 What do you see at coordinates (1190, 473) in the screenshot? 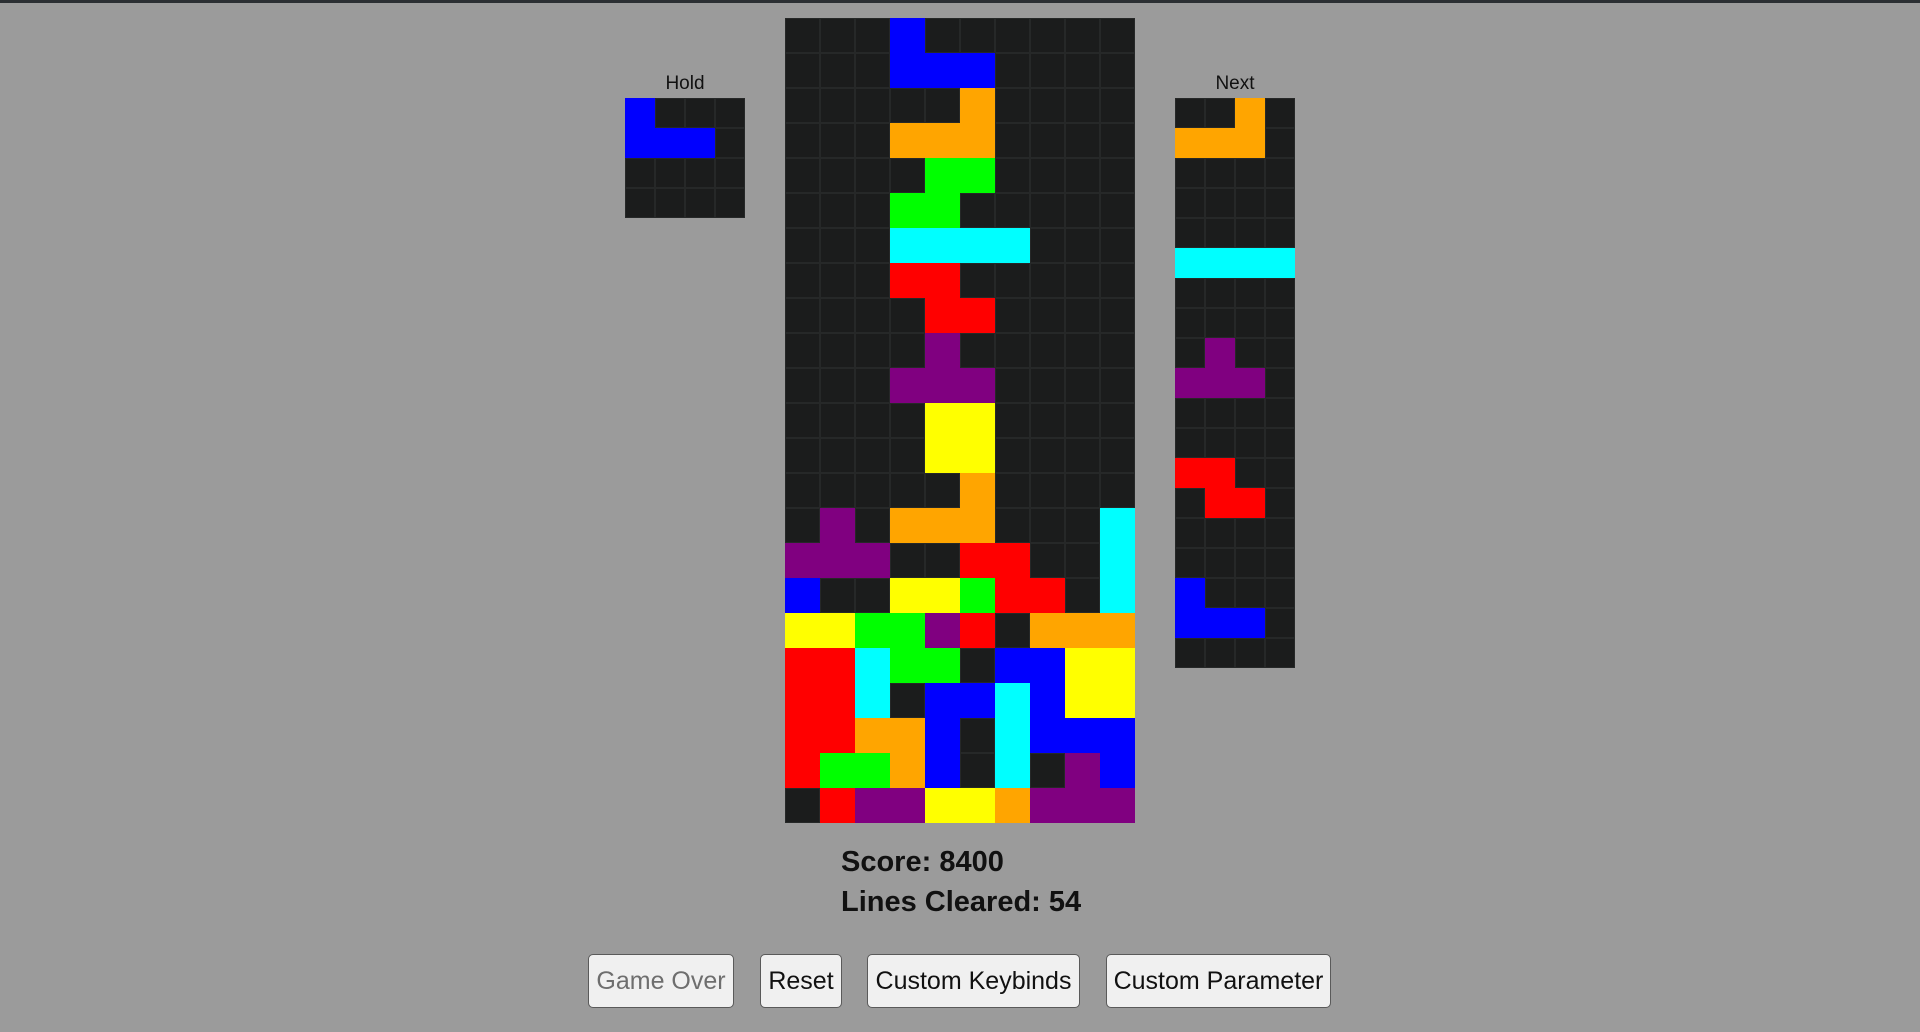
I see `next-block-Z` at bounding box center [1190, 473].